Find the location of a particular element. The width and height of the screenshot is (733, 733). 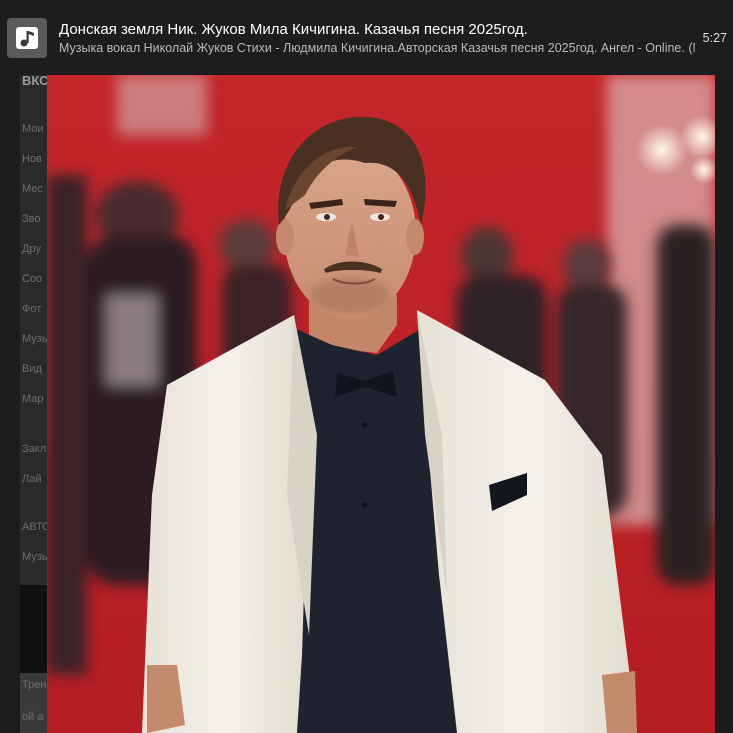

bg-label: Дру is located at coordinates (31, 249).